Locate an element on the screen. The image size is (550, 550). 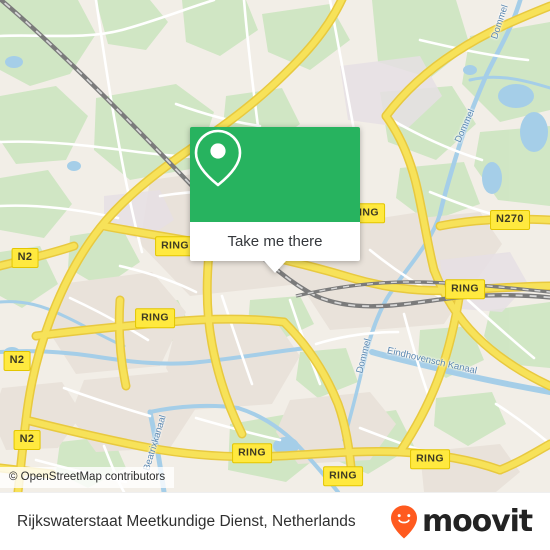
take-me-there-label: Take me there is located at coordinates (275, 241).